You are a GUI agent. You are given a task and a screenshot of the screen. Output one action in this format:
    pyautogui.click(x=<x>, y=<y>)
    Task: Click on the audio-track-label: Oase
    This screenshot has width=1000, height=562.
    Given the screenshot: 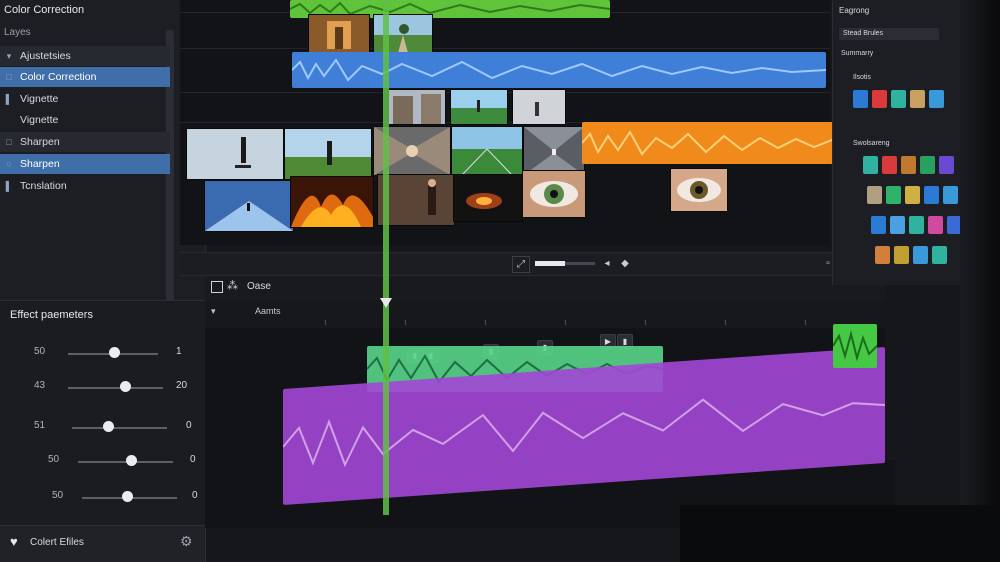 What is the action you would take?
    pyautogui.click(x=259, y=286)
    